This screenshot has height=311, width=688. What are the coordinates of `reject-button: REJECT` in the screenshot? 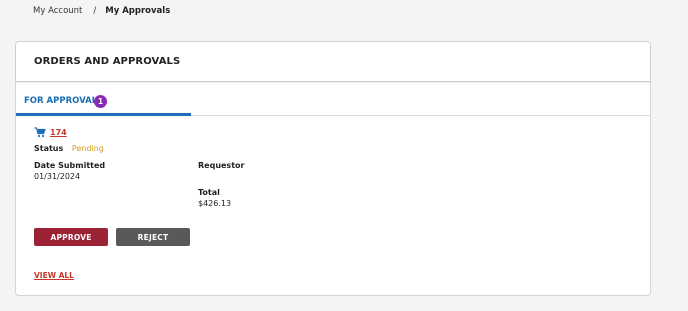 It's located at (153, 237).